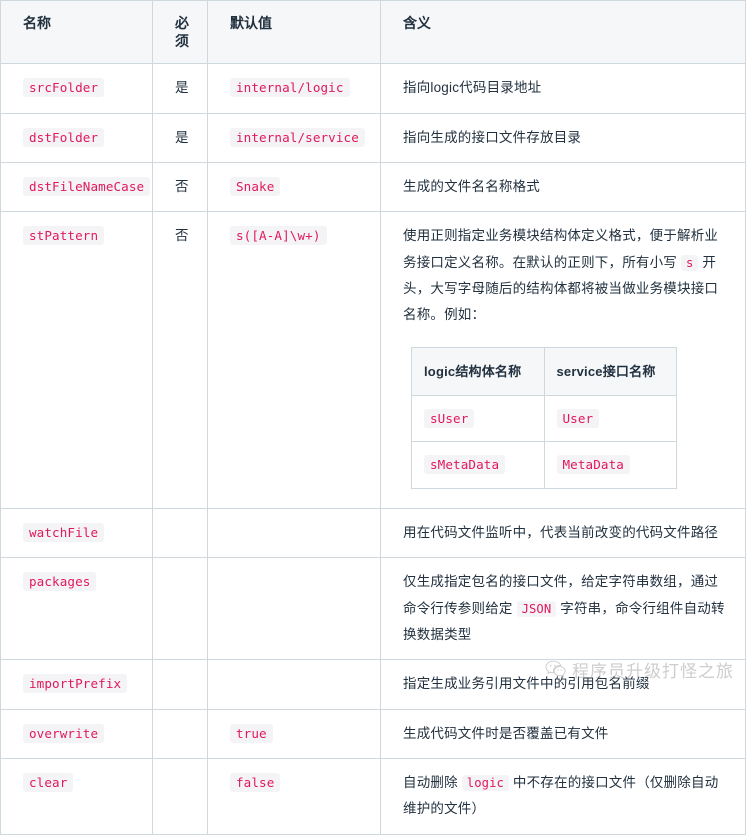 This screenshot has height=835, width=746. What do you see at coordinates (563, 187) in the screenshot?
I see `cell-meaning: 生成的文件名名称格式` at bounding box center [563, 187].